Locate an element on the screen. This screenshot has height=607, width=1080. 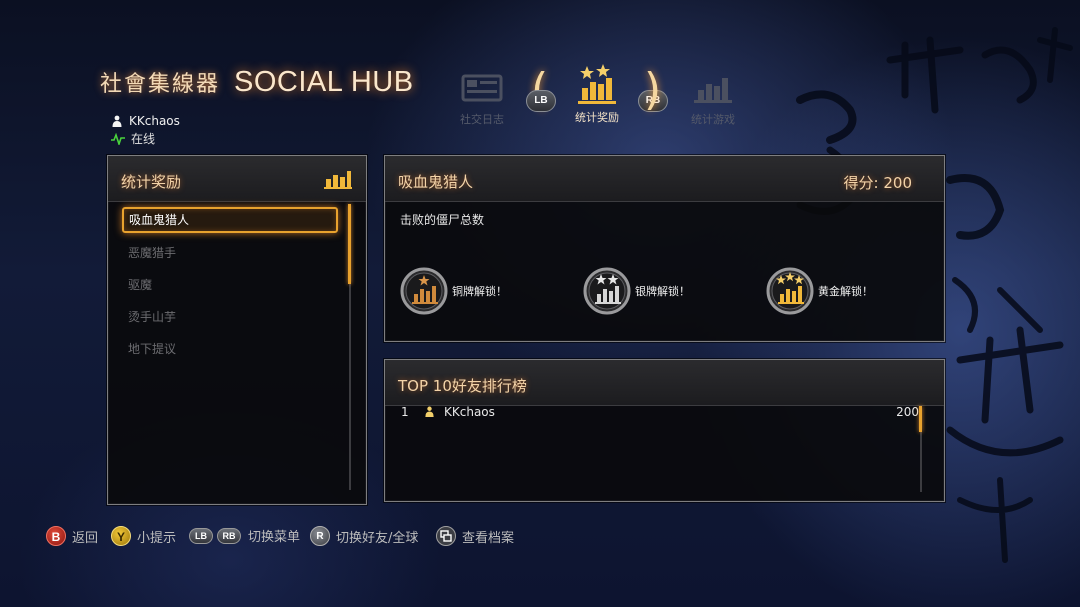
awards-list-header: 统计奖励 is located at coordinates (237, 179).